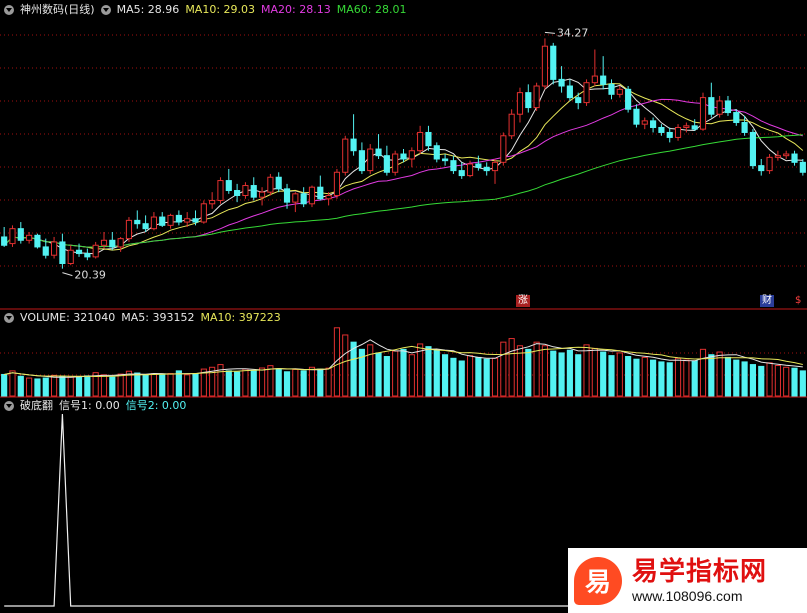 The height and width of the screenshot is (613, 807). What do you see at coordinates (798, 301) in the screenshot?
I see `dollar-marker: $` at bounding box center [798, 301].